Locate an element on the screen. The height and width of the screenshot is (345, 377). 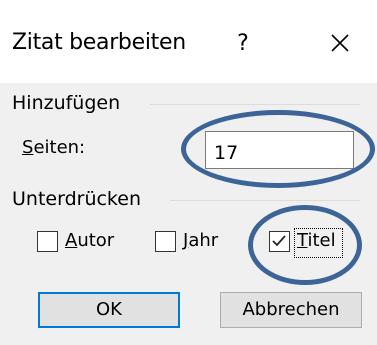
suppress-group-divider is located at coordinates (265, 200).